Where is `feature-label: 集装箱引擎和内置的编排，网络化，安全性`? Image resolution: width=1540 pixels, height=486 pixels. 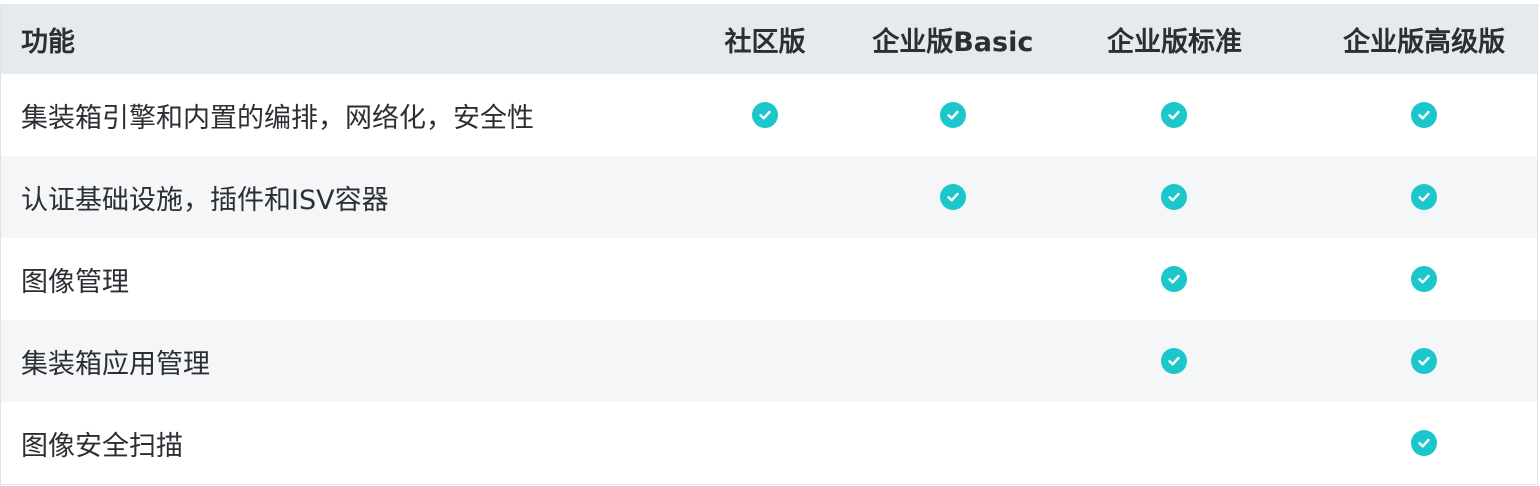
feature-label: 集装箱引擎和内置的编排，网络化，安全性 is located at coordinates (277, 118).